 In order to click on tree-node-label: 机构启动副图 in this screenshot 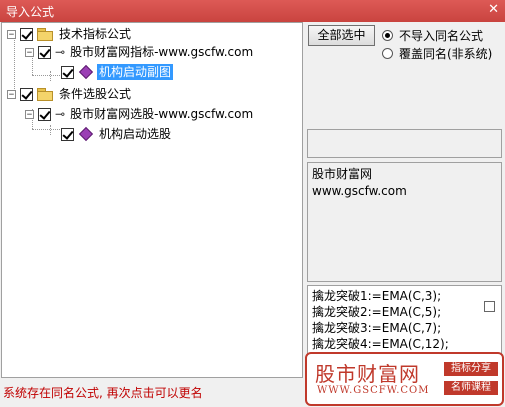, I will do `click(135, 72)`.